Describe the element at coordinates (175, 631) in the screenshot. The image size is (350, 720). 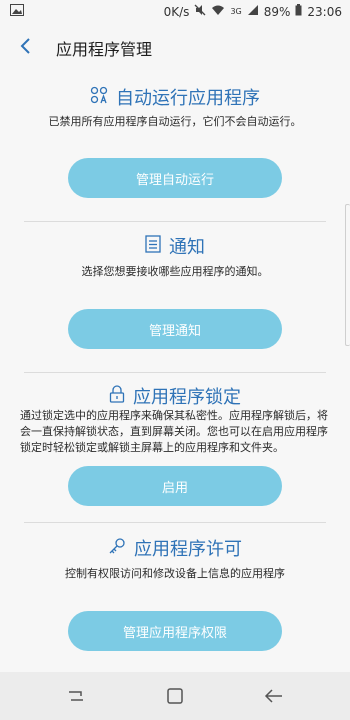
I see `manage-app-permissions-button: 管理应用程序权限` at that location.